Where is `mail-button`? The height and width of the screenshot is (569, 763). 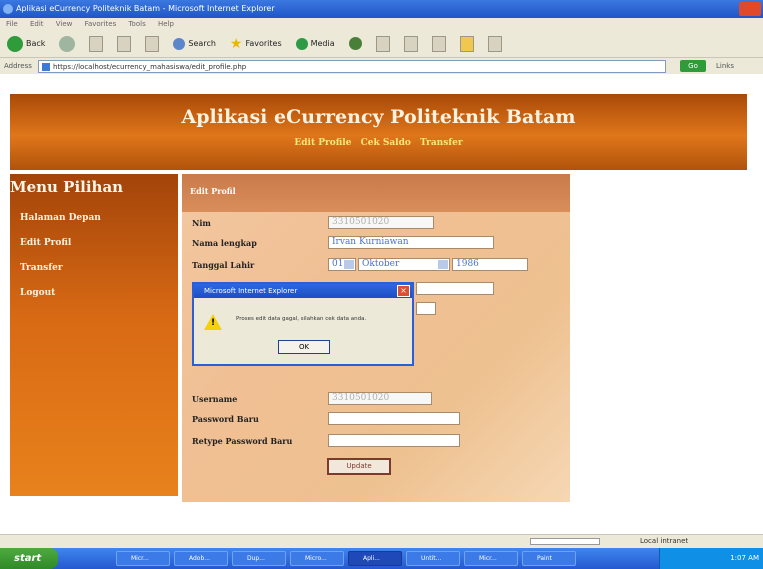
mail-button is located at coordinates (383, 44).